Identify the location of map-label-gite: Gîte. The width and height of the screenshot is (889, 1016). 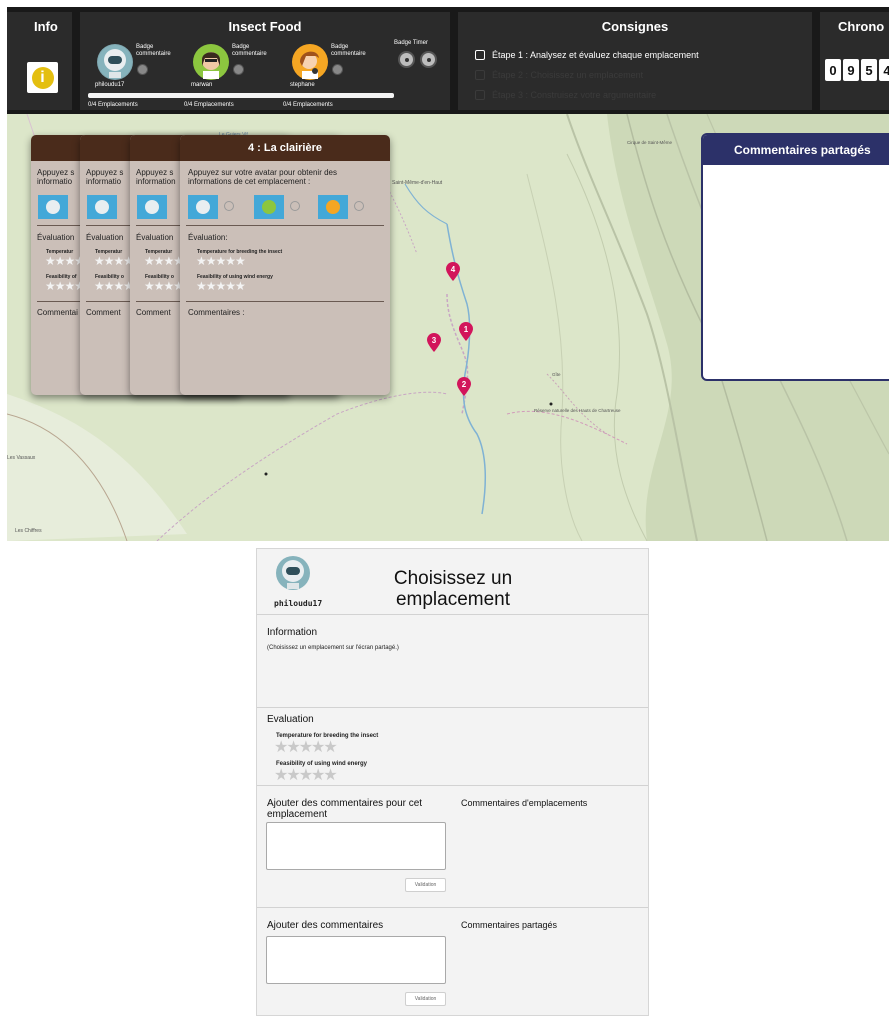
(556, 374).